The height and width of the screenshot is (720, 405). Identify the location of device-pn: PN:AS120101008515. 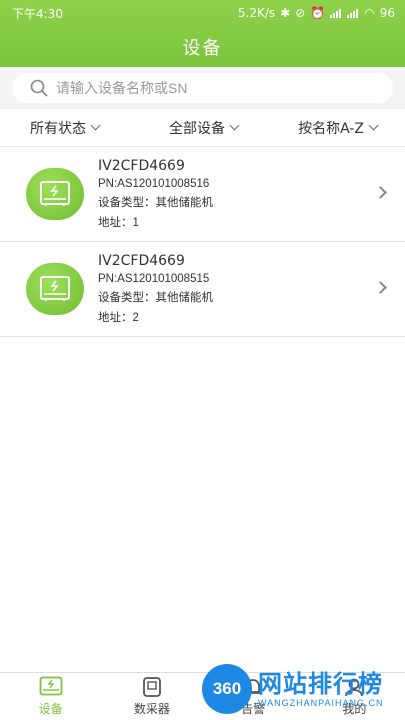
(154, 279).